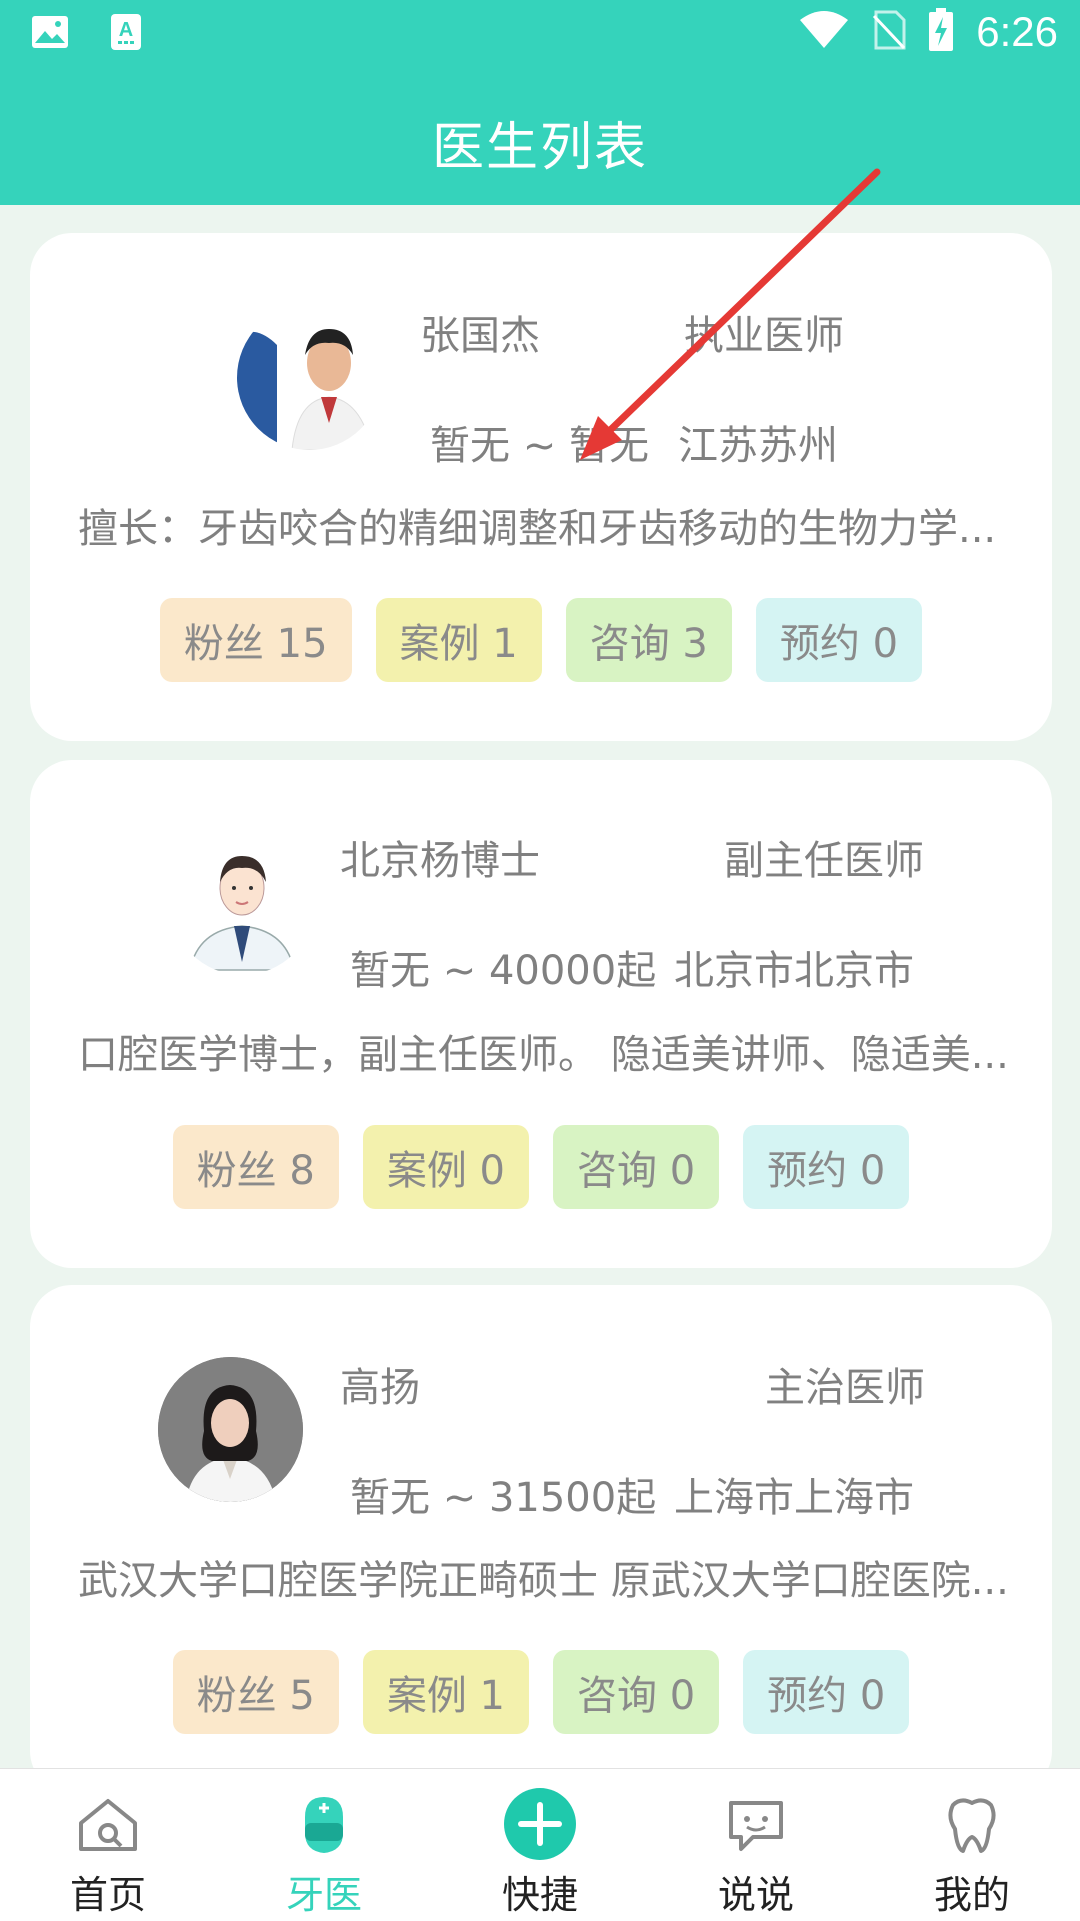 The width and height of the screenshot is (1080, 1921). I want to click on doctor-city: 上海市上海市, so click(794, 1498).